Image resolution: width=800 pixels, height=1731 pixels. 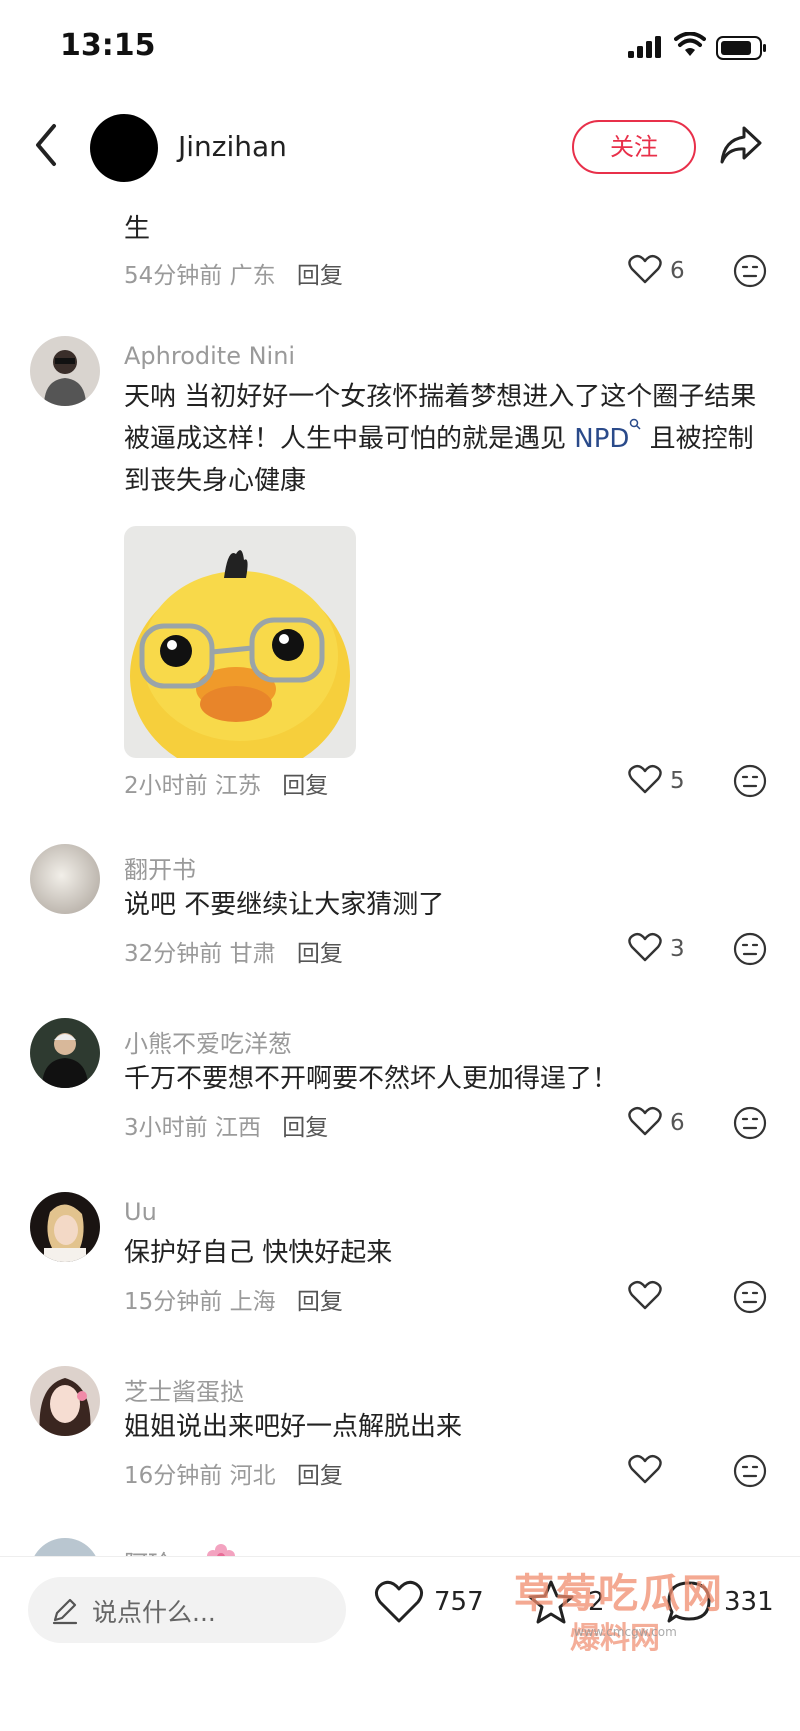 What do you see at coordinates (237, 1128) in the screenshot?
I see `comment-location: 江西` at bounding box center [237, 1128].